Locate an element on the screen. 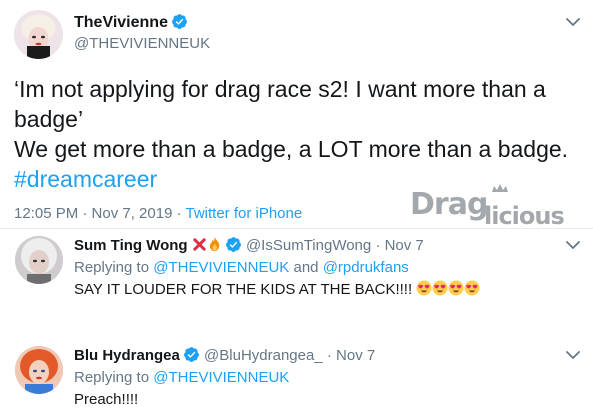 The height and width of the screenshot is (420, 593). reply-author-handle: @BluHydrangea_ is located at coordinates (263, 355).